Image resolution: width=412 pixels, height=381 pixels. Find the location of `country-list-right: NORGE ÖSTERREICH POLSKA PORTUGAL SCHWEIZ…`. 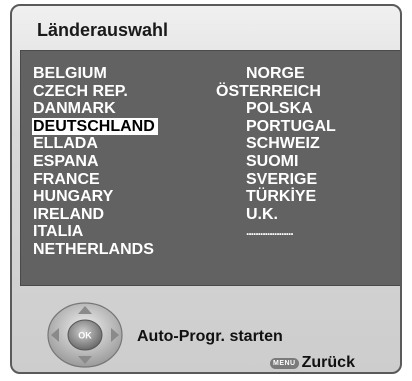

country-list-right: NORGE ÖSTERREICH POLSKA PORTUGAL SCHWEIZ… is located at coordinates (276, 153).